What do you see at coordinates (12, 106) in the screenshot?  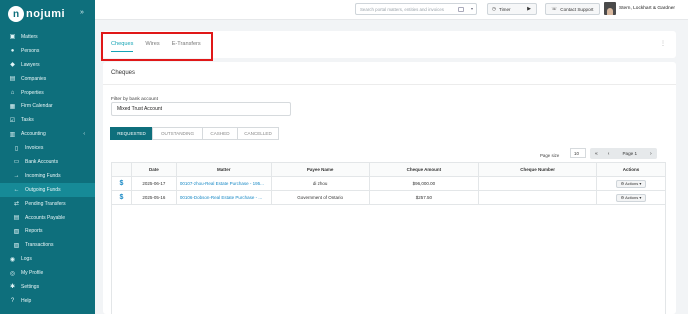 I see `calendar-icon: ▦` at bounding box center [12, 106].